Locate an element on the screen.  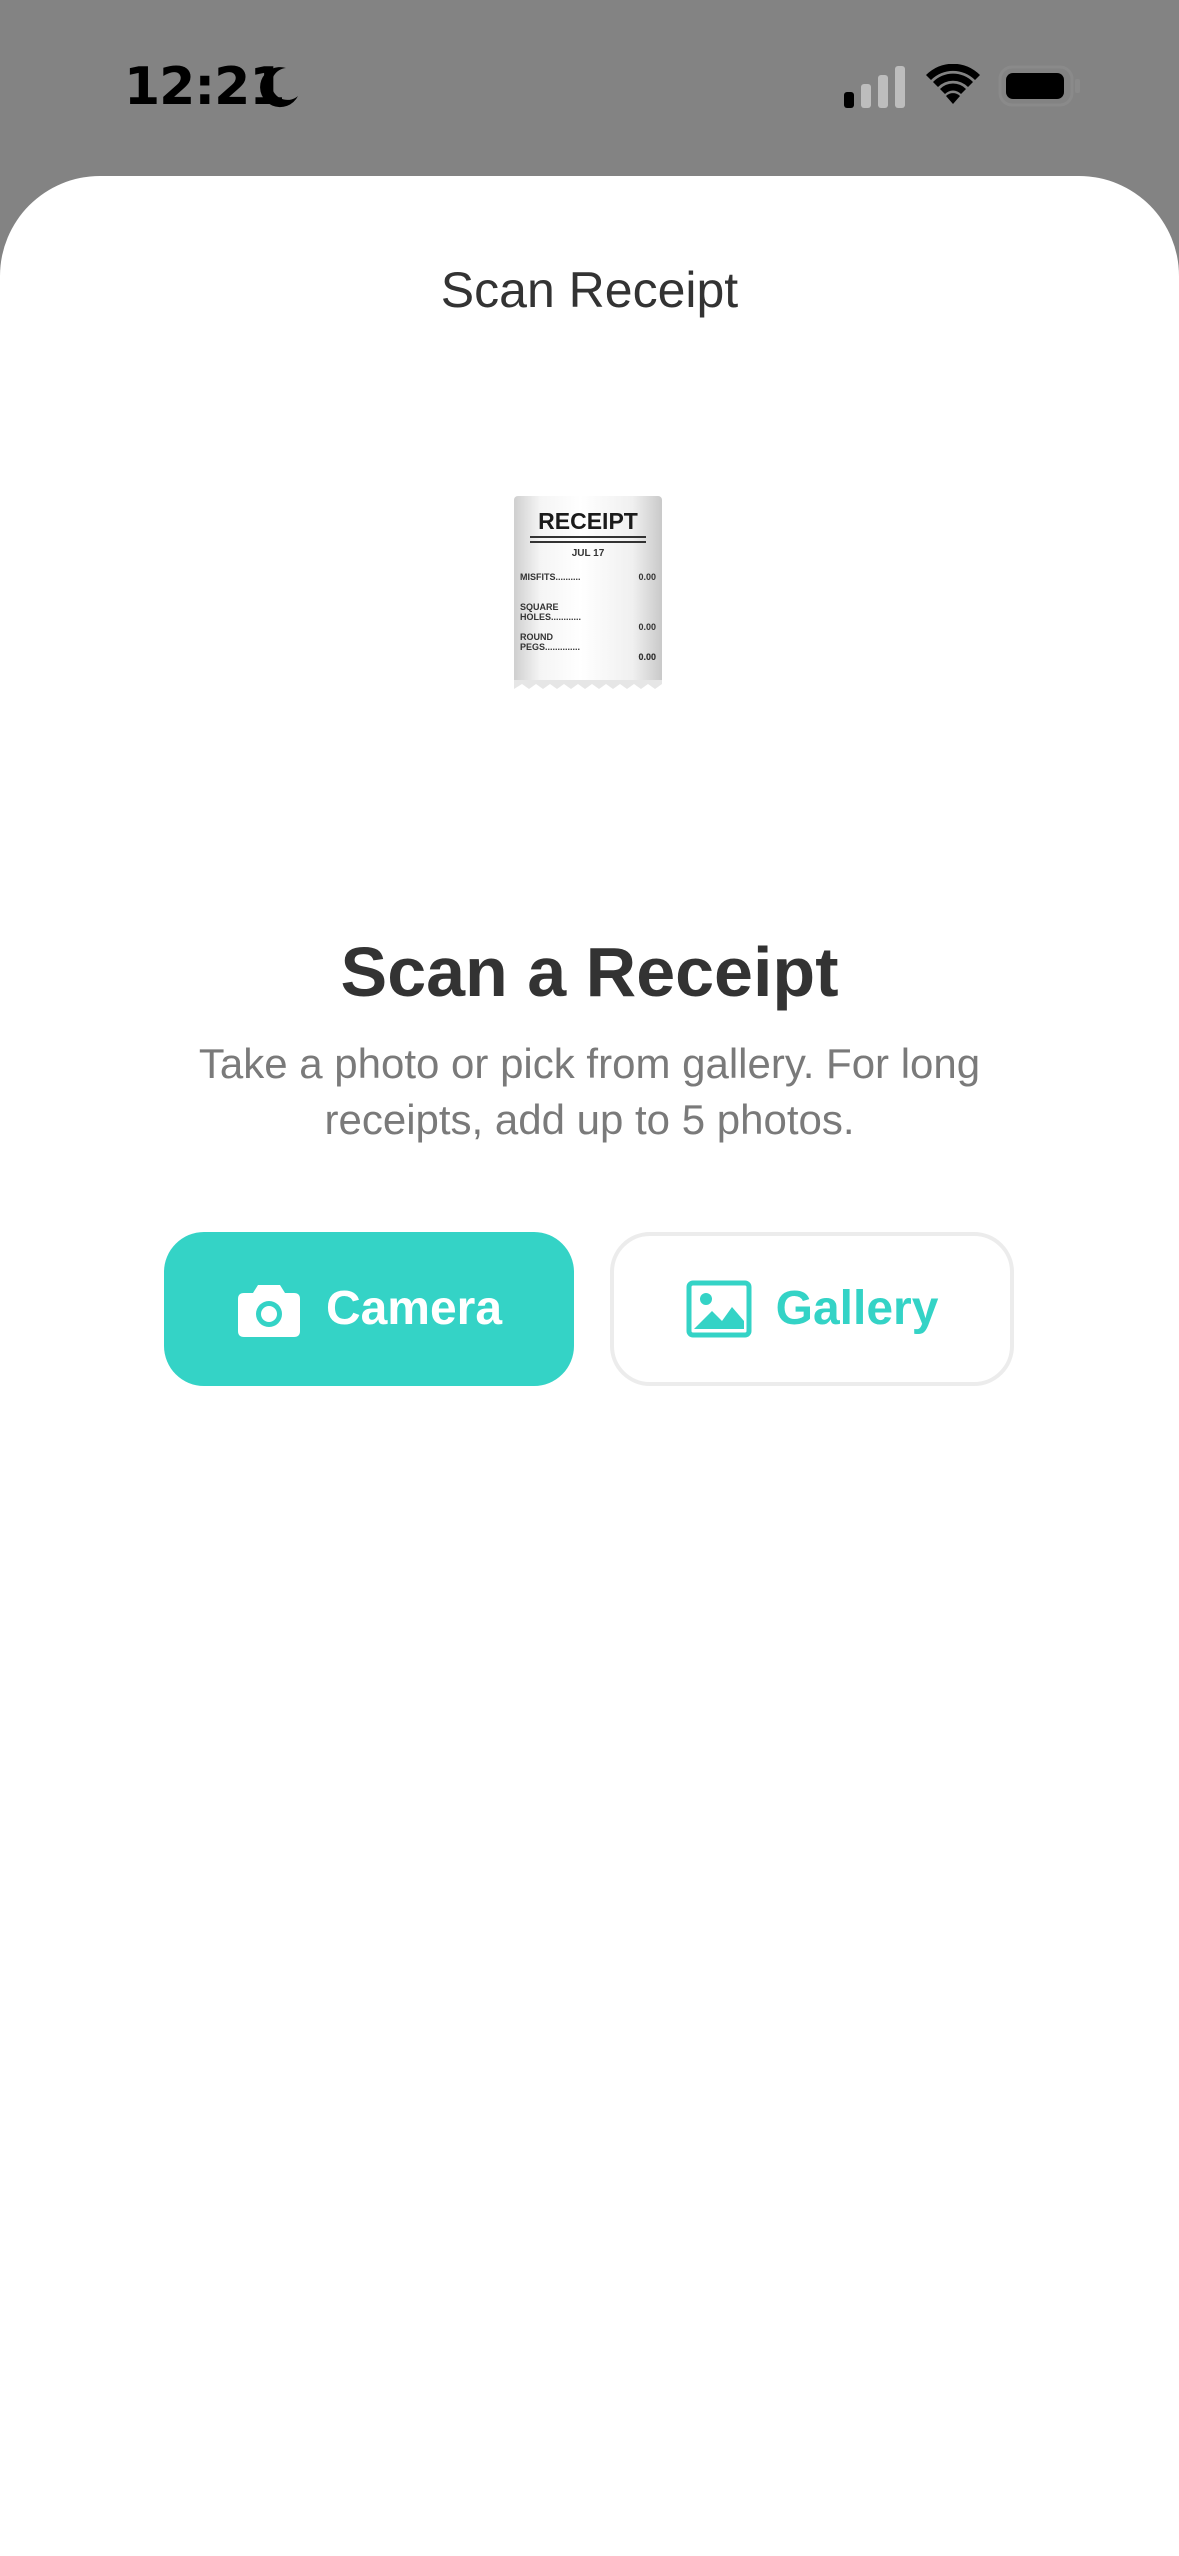
receipt-date: JUL 17 is located at coordinates (588, 553).